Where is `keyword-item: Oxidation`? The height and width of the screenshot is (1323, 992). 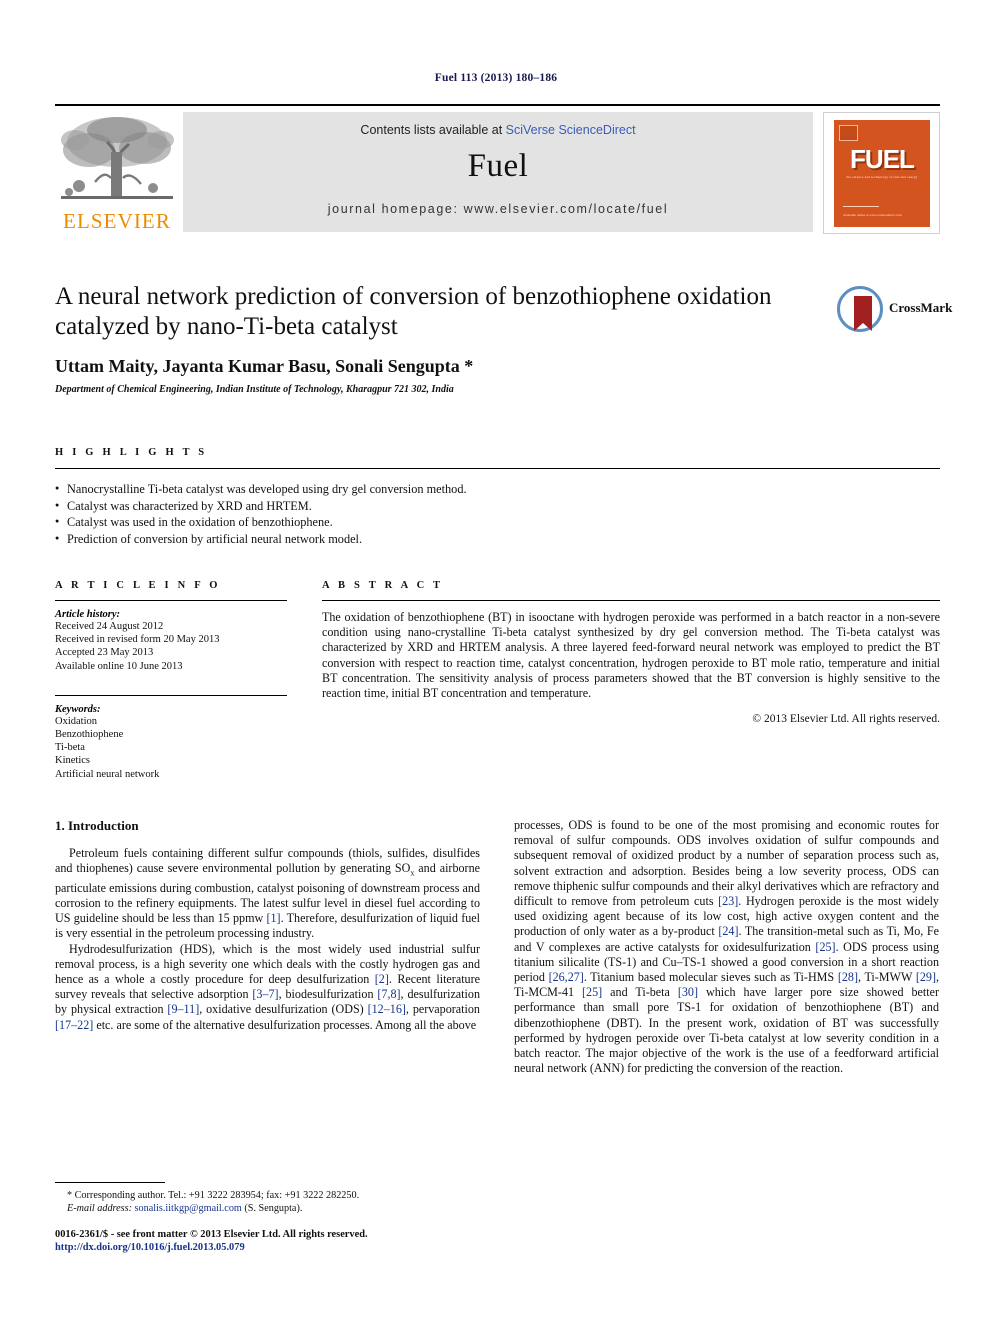 keyword-item: Oxidation is located at coordinates (76, 721).